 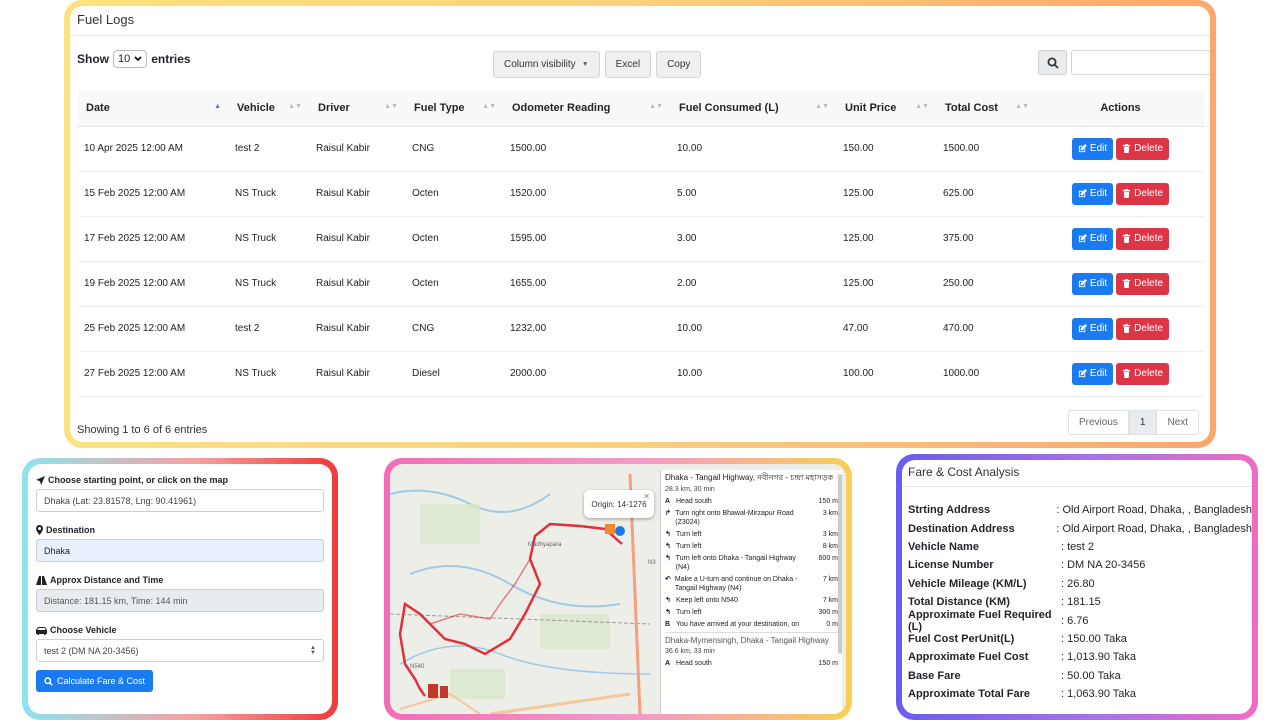 I want to click on sort-icon: ▲▼, so click(x=822, y=106).